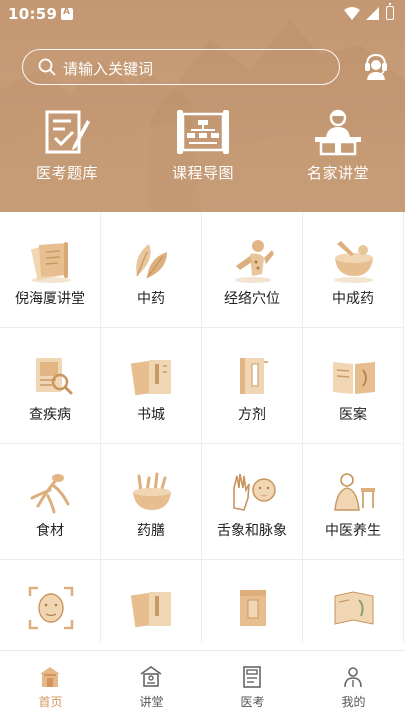 Image resolution: width=405 pixels, height=720 pixels. I want to click on grid-item-label: 医案, so click(353, 415).